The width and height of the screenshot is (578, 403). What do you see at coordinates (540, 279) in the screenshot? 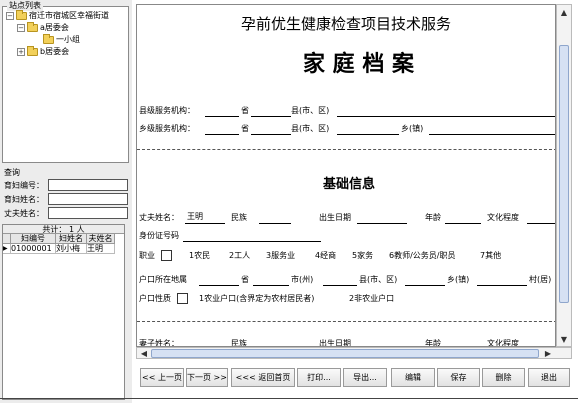
I see `village-label: 村(居)` at bounding box center [540, 279].